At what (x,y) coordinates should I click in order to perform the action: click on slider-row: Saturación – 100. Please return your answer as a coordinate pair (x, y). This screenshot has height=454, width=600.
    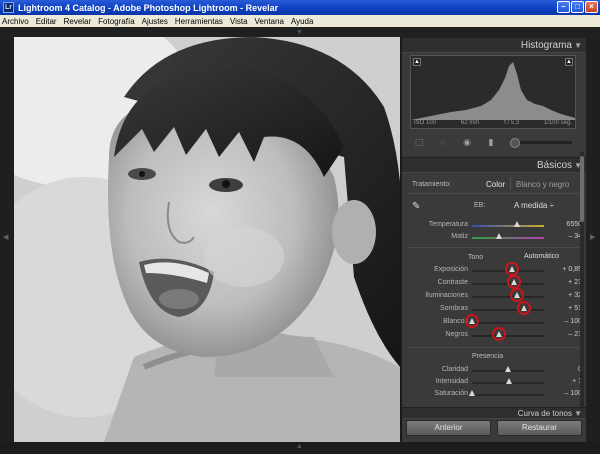
    Looking at the image, I should click on (494, 395).